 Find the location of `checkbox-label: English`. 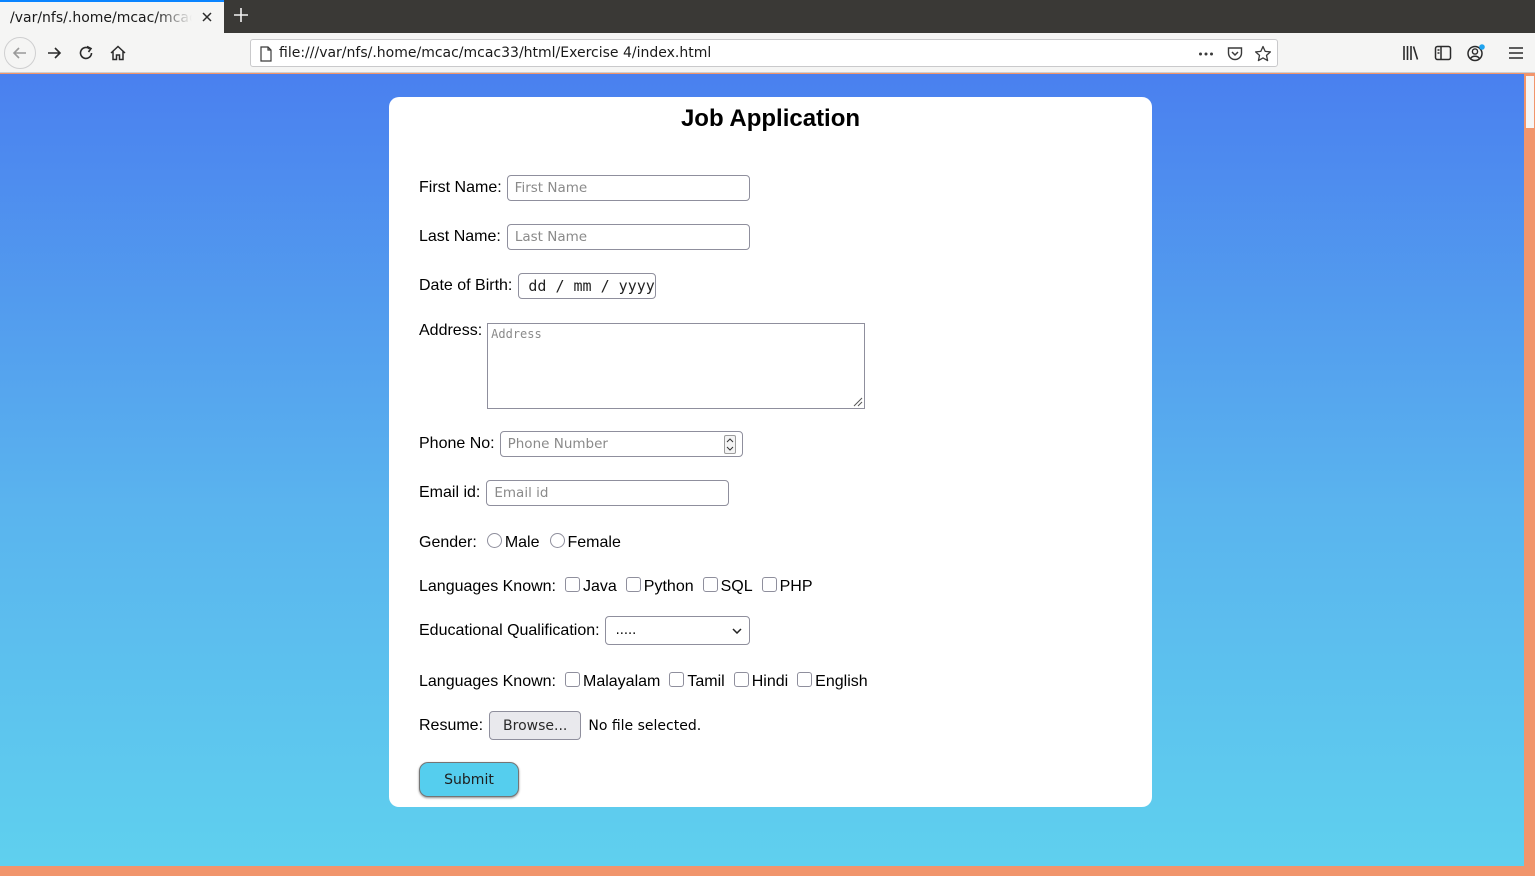

checkbox-label: English is located at coordinates (841, 681).